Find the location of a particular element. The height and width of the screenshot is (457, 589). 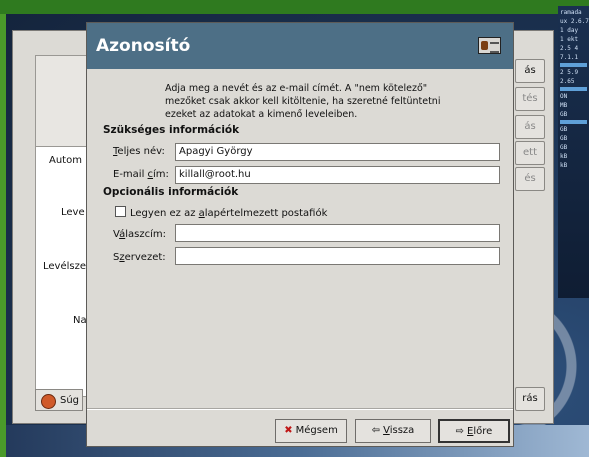

monitor-line: ramada is located at coordinates (571, 12).